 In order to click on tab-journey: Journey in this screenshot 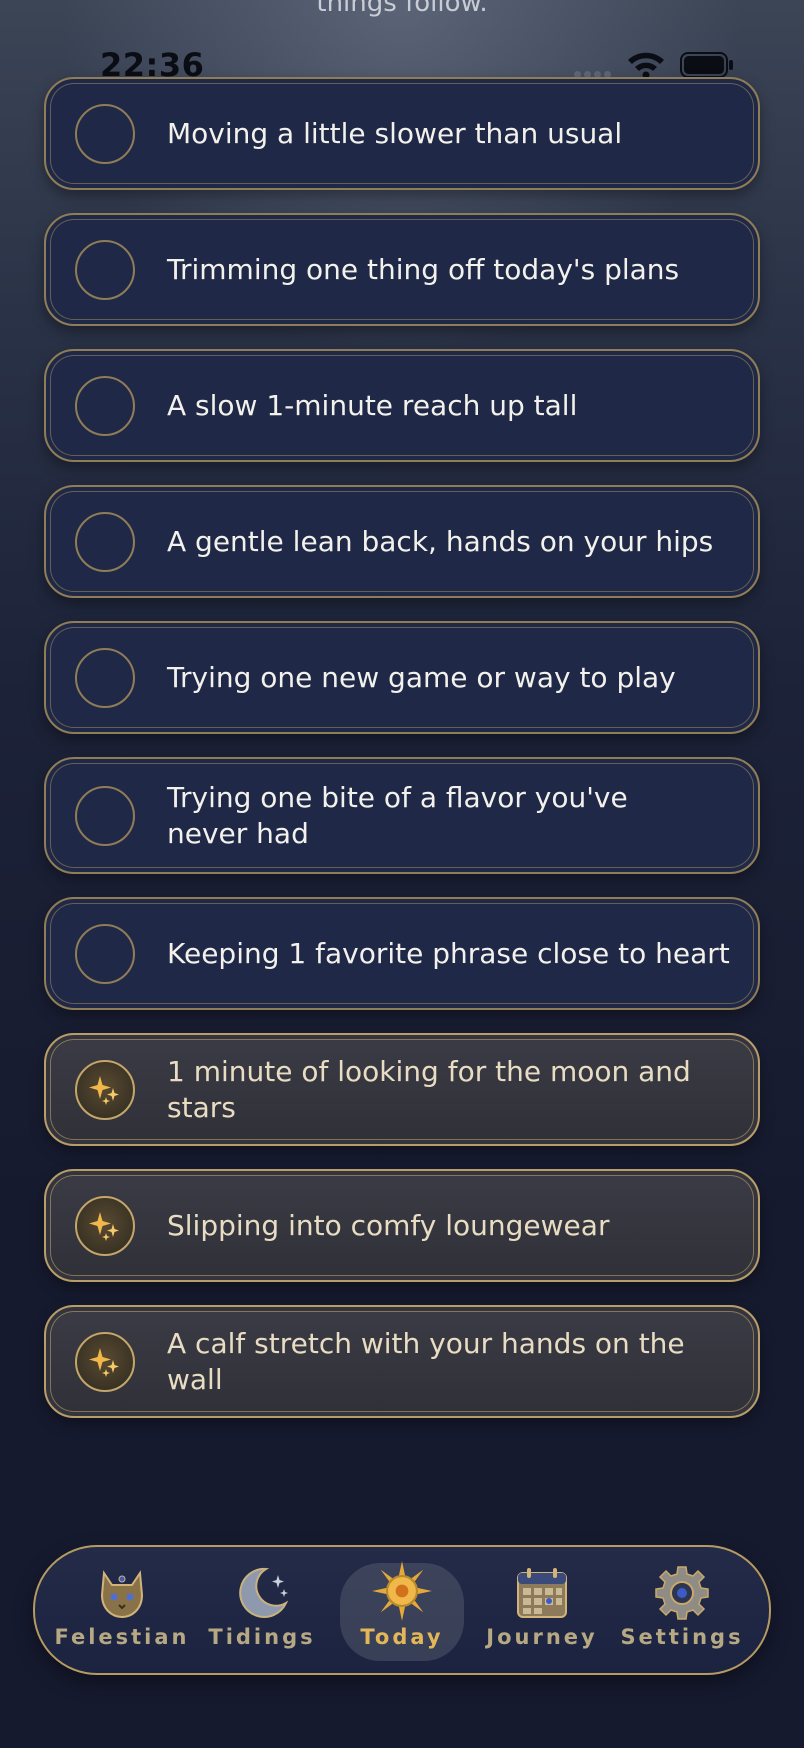, I will do `click(542, 1610)`.